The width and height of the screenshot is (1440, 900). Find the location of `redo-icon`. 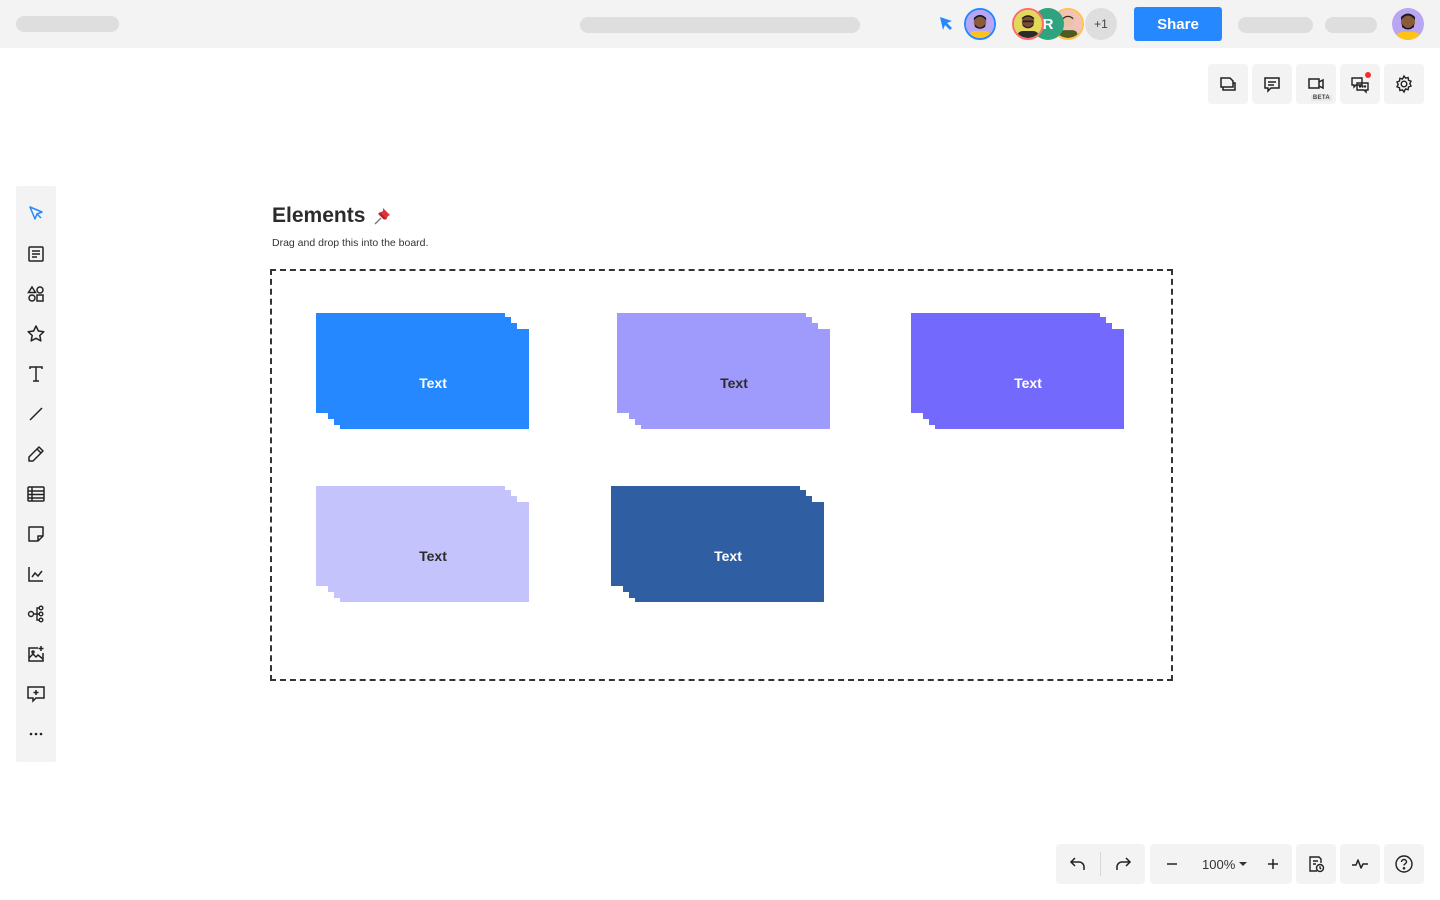

redo-icon is located at coordinates (1124, 863).